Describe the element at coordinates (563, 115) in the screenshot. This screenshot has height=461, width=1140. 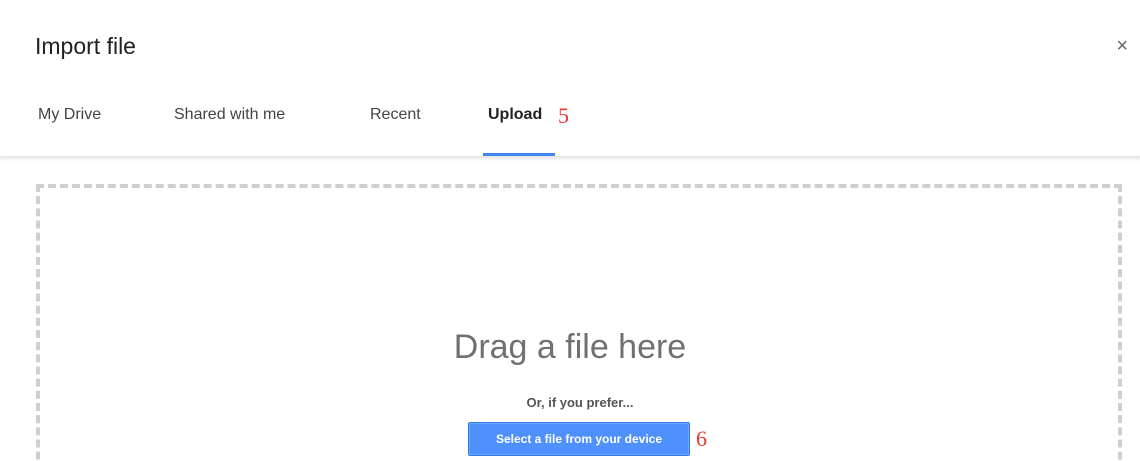
I see `annotation-marker-5: 5` at that location.